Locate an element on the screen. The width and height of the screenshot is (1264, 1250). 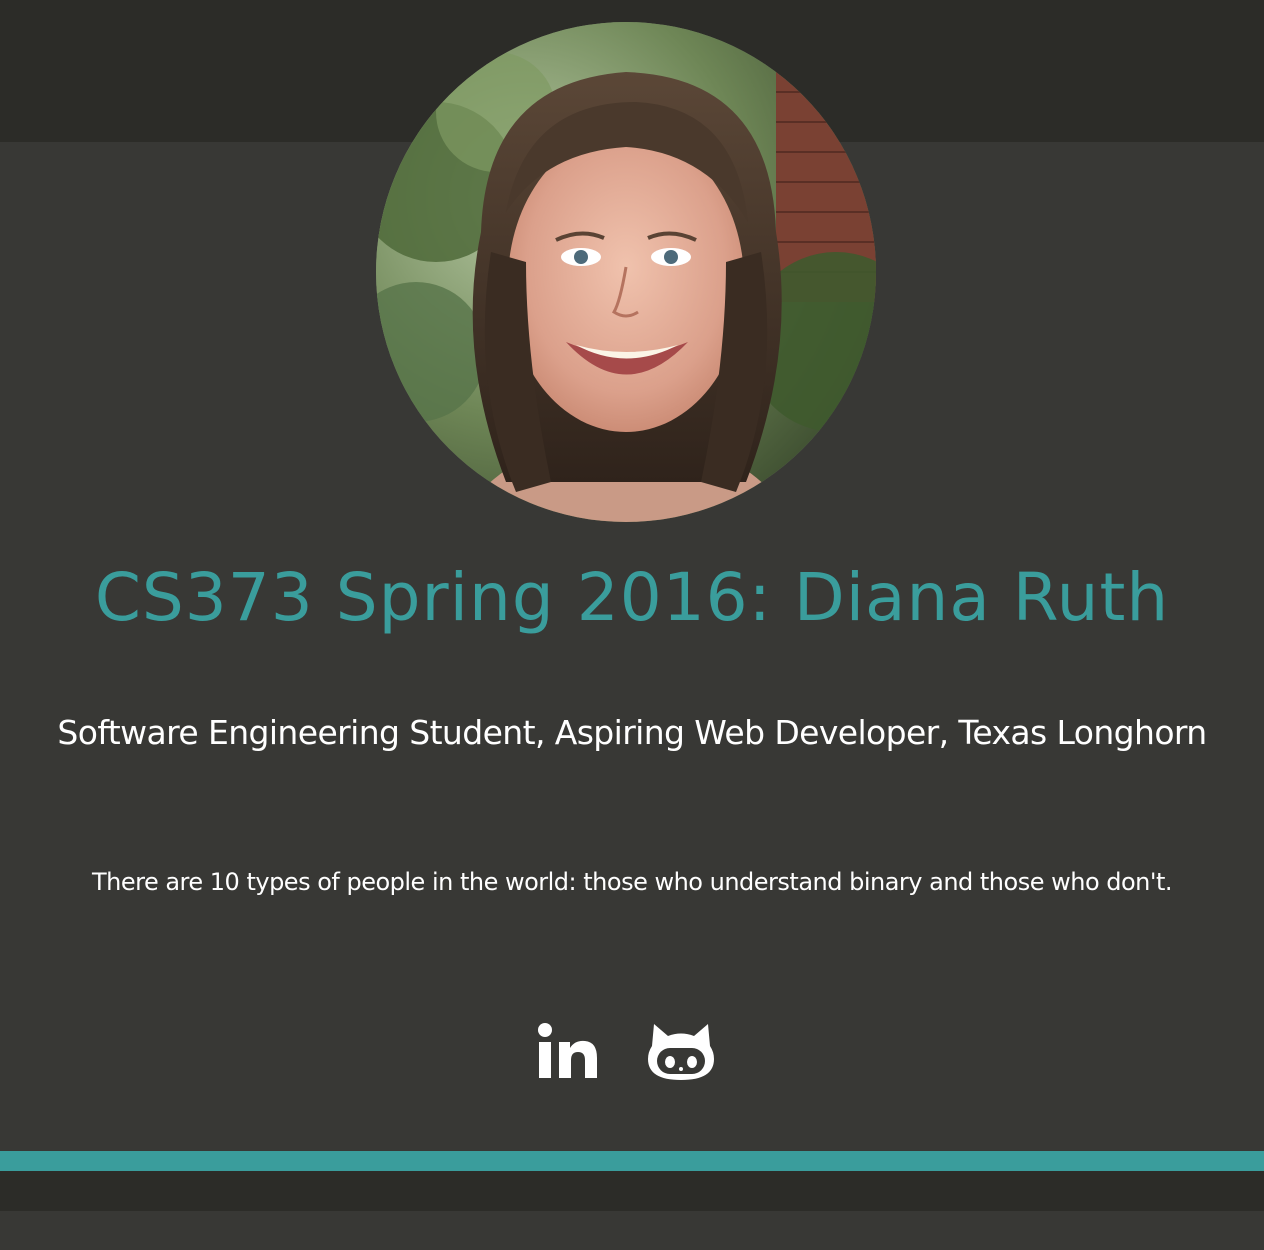
social-links is located at coordinates (632, 1050).